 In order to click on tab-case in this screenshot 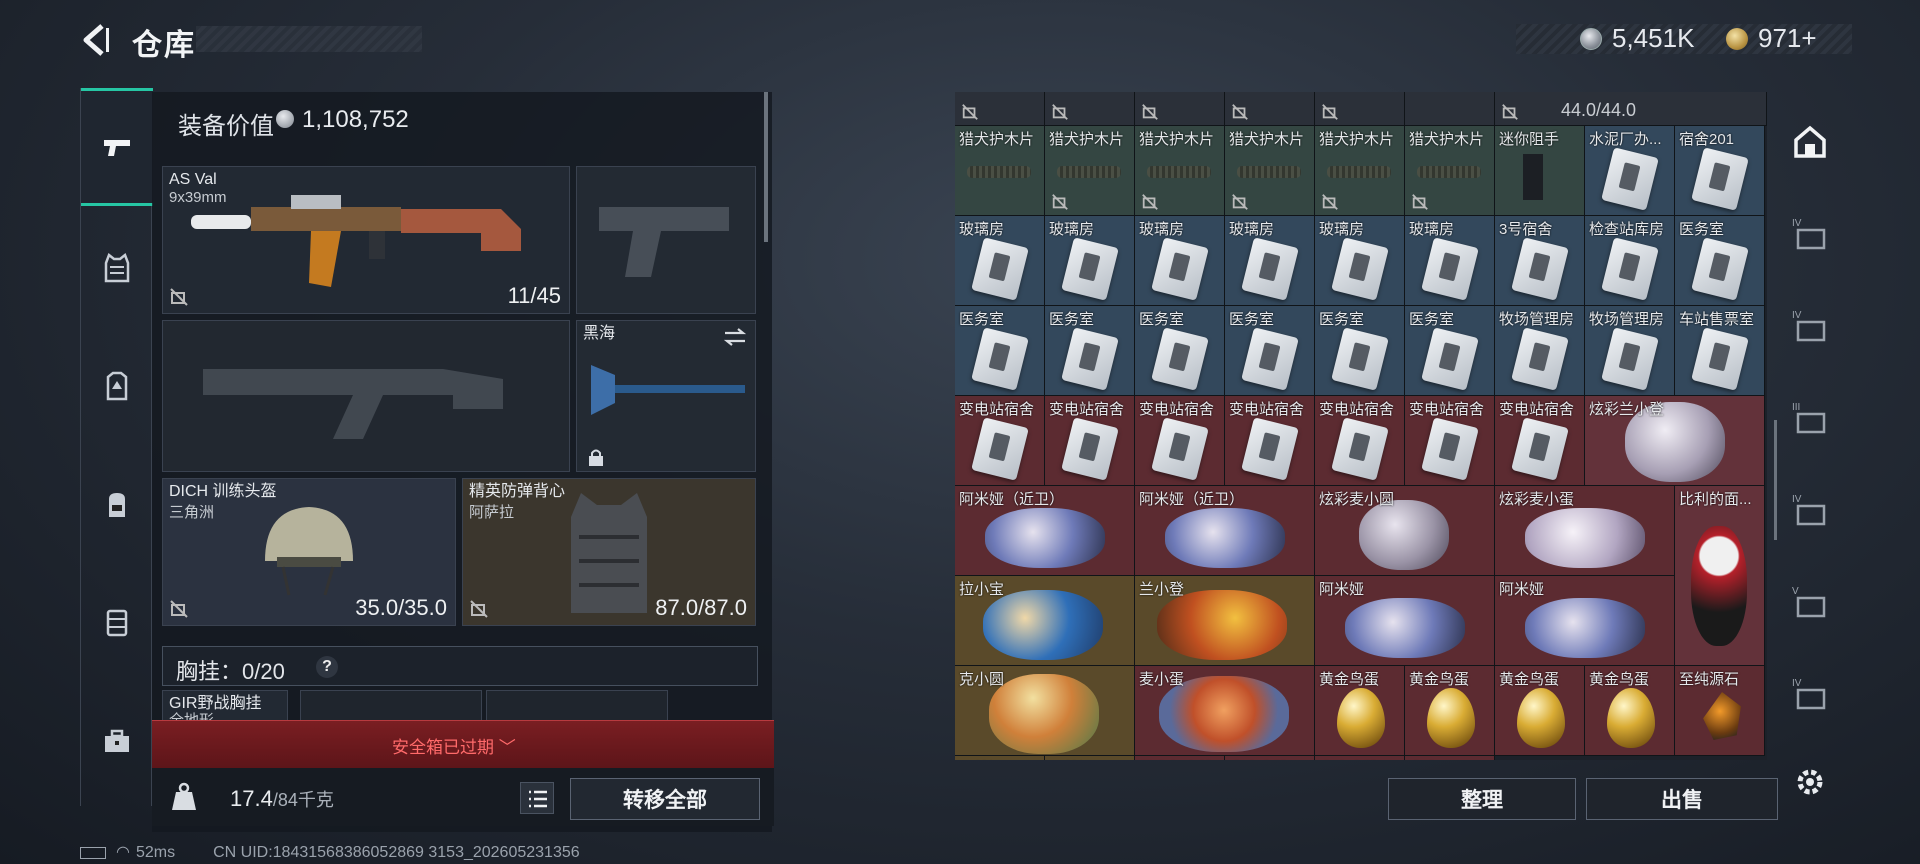, I will do `click(117, 622)`.